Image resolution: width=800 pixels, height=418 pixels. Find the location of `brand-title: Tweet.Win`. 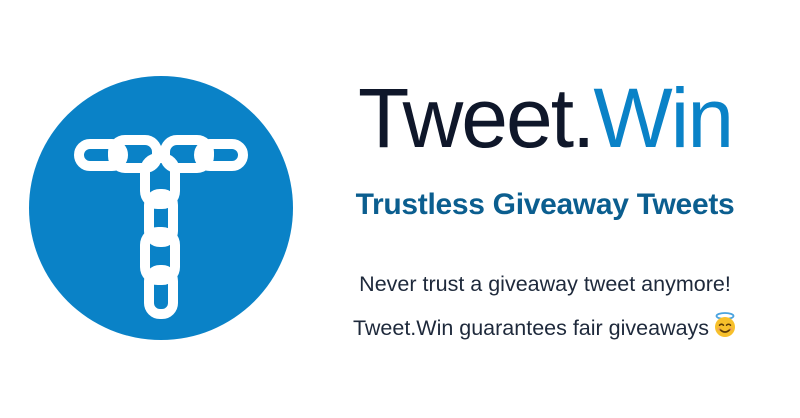

brand-title: Tweet.Win is located at coordinates (545, 118).